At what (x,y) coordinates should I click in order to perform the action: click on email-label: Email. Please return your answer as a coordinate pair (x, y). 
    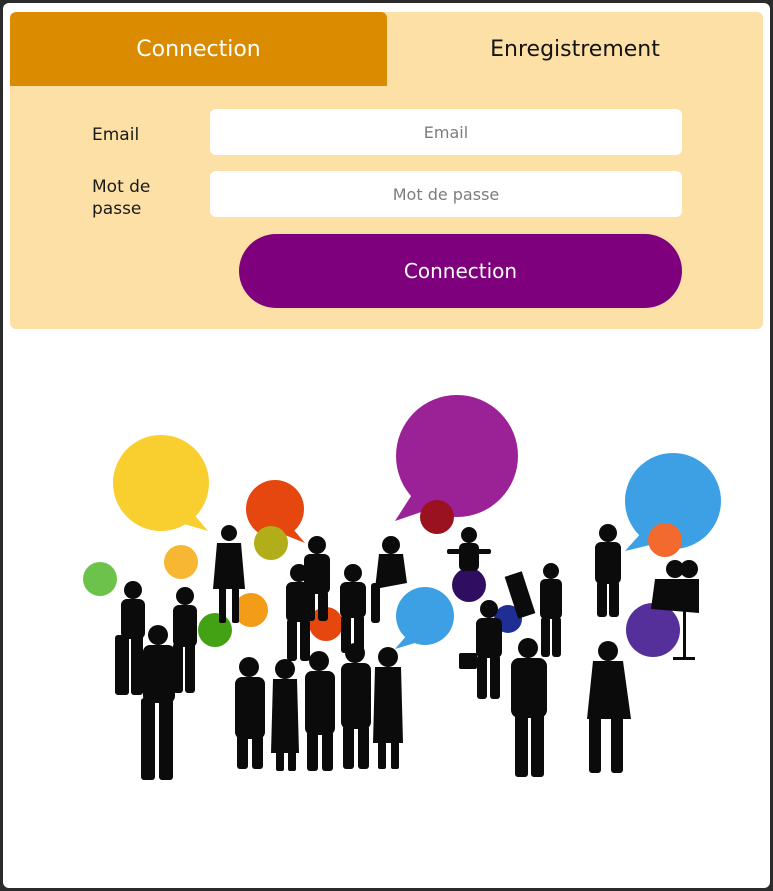
    Looking at the image, I should click on (116, 135).